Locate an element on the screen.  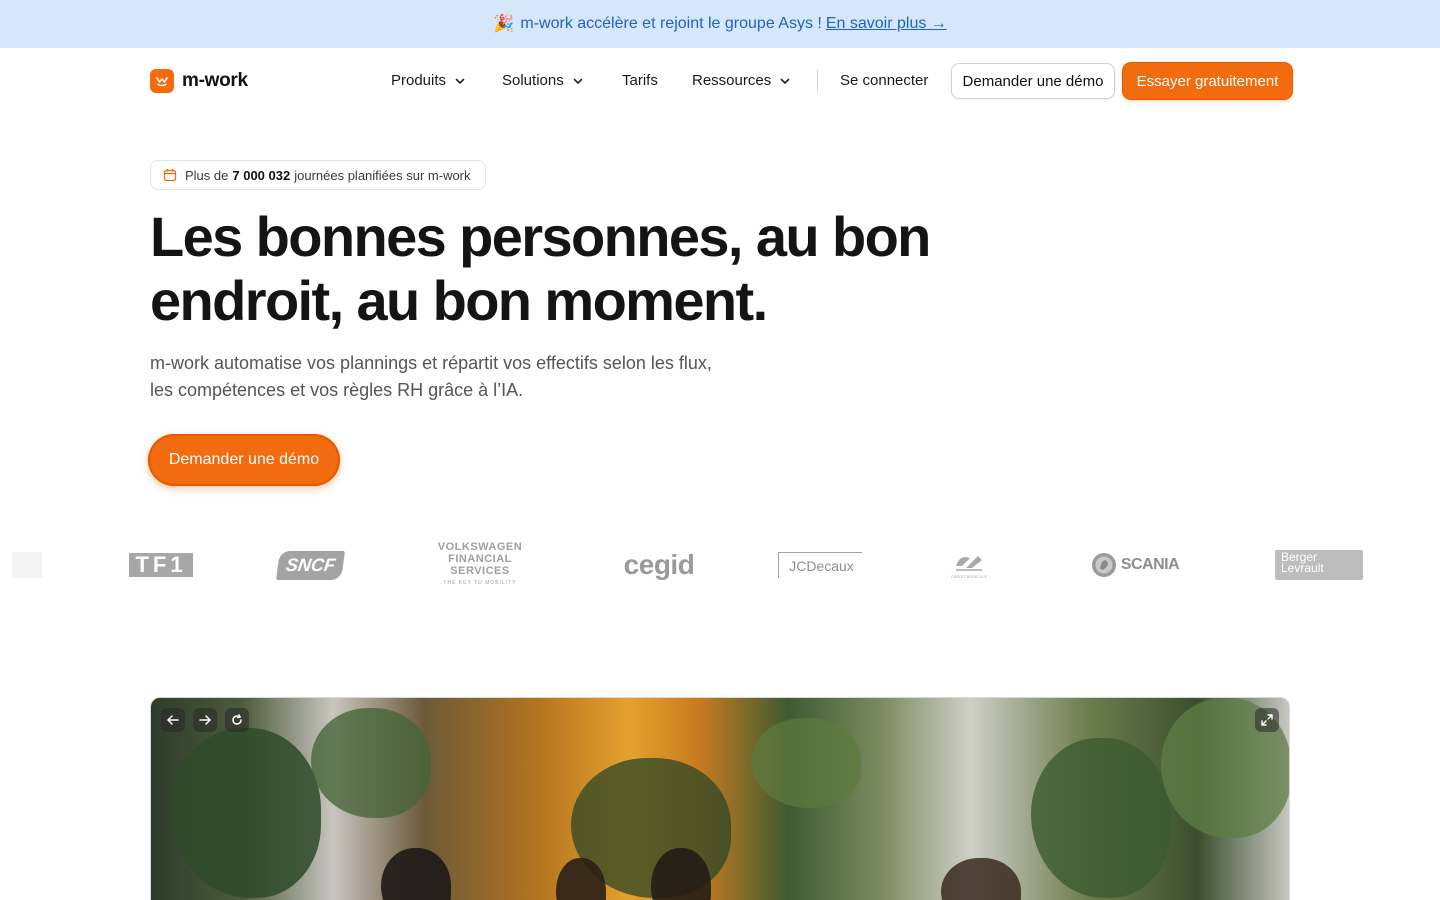
hero-demo-button: Demander une démo is located at coordinates (244, 460).